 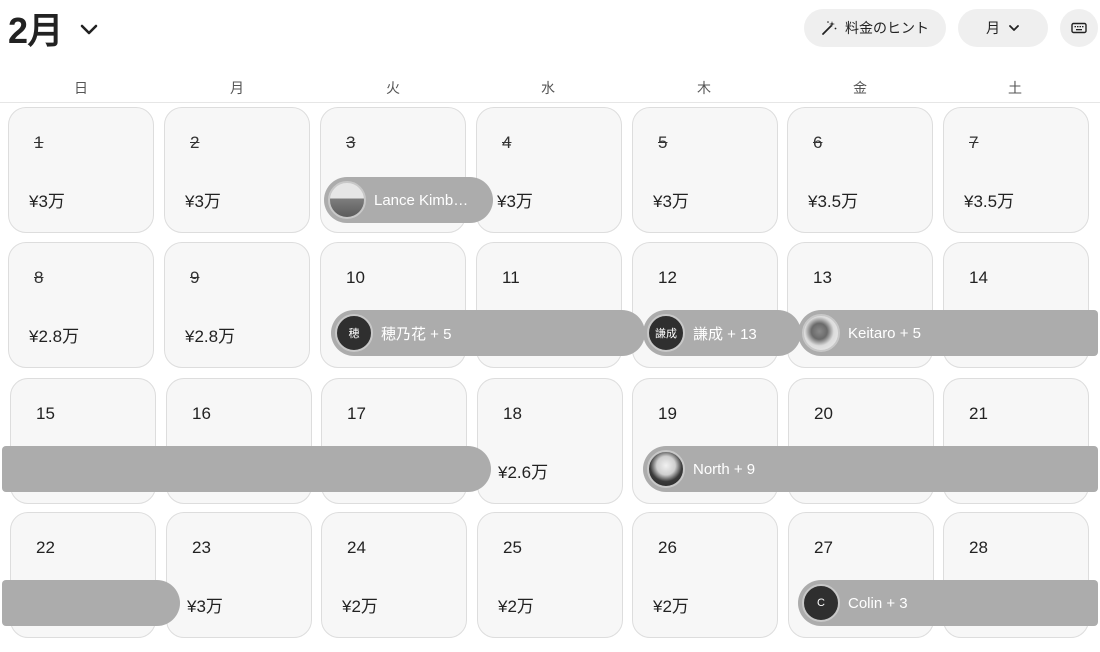 I want to click on price-tips-label: 料金のヒント, so click(x=887, y=28).